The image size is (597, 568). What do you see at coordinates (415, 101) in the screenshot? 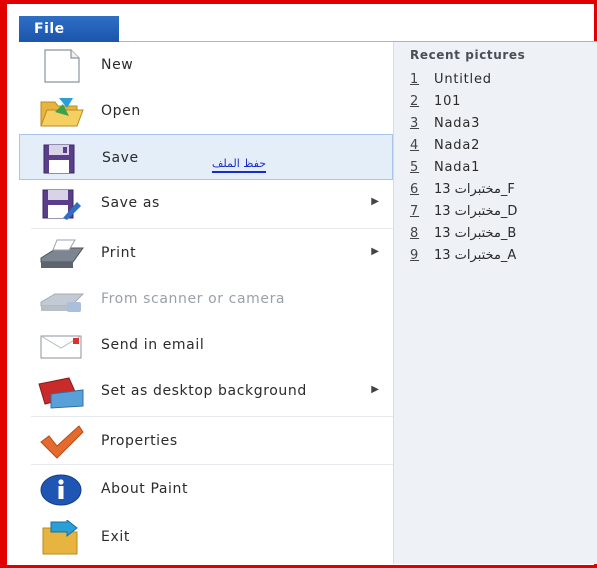
I see `recent-item-number: 2` at bounding box center [415, 101].